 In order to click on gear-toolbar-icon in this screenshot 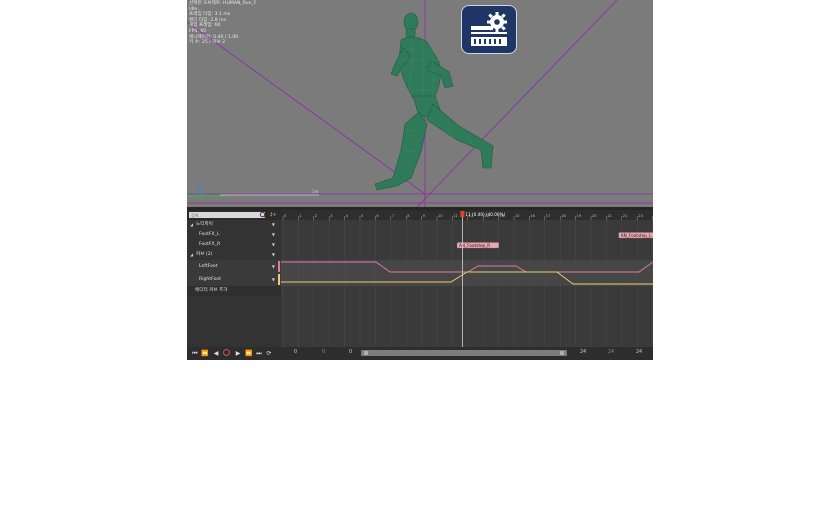, I will do `click(489, 29)`.